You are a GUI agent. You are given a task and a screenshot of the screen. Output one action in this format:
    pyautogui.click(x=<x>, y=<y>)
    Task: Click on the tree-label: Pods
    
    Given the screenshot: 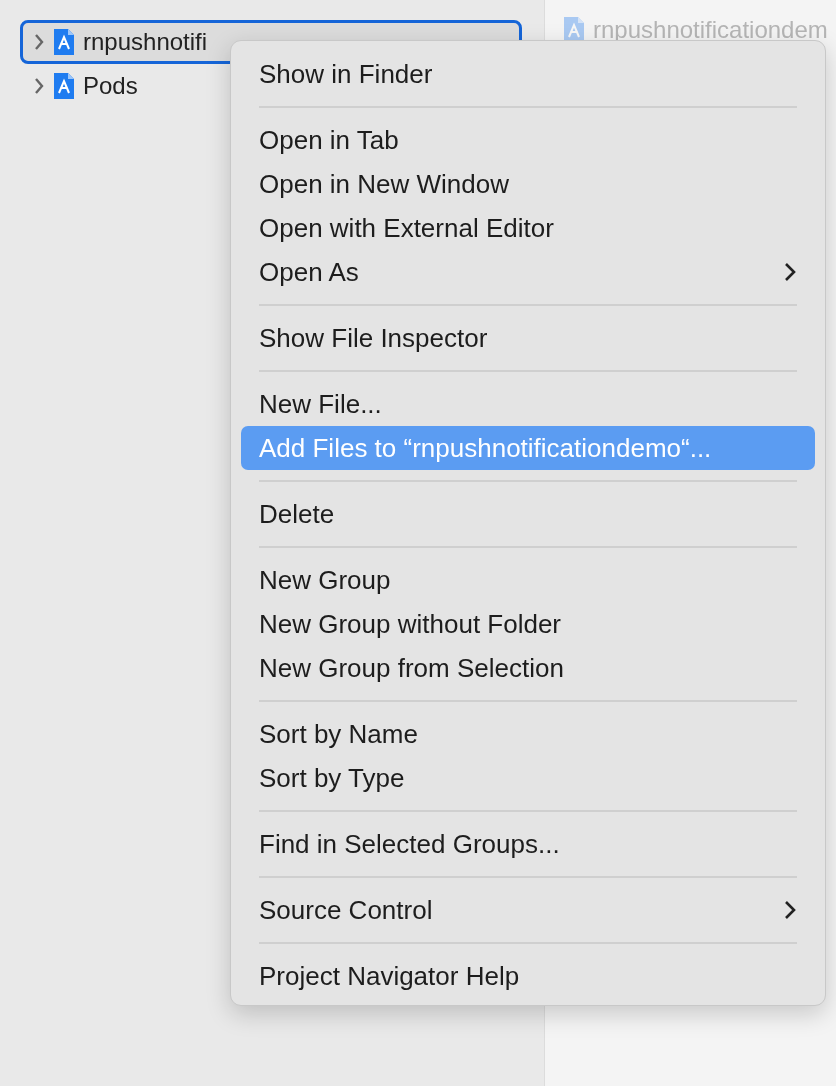 What is the action you would take?
    pyautogui.click(x=110, y=86)
    